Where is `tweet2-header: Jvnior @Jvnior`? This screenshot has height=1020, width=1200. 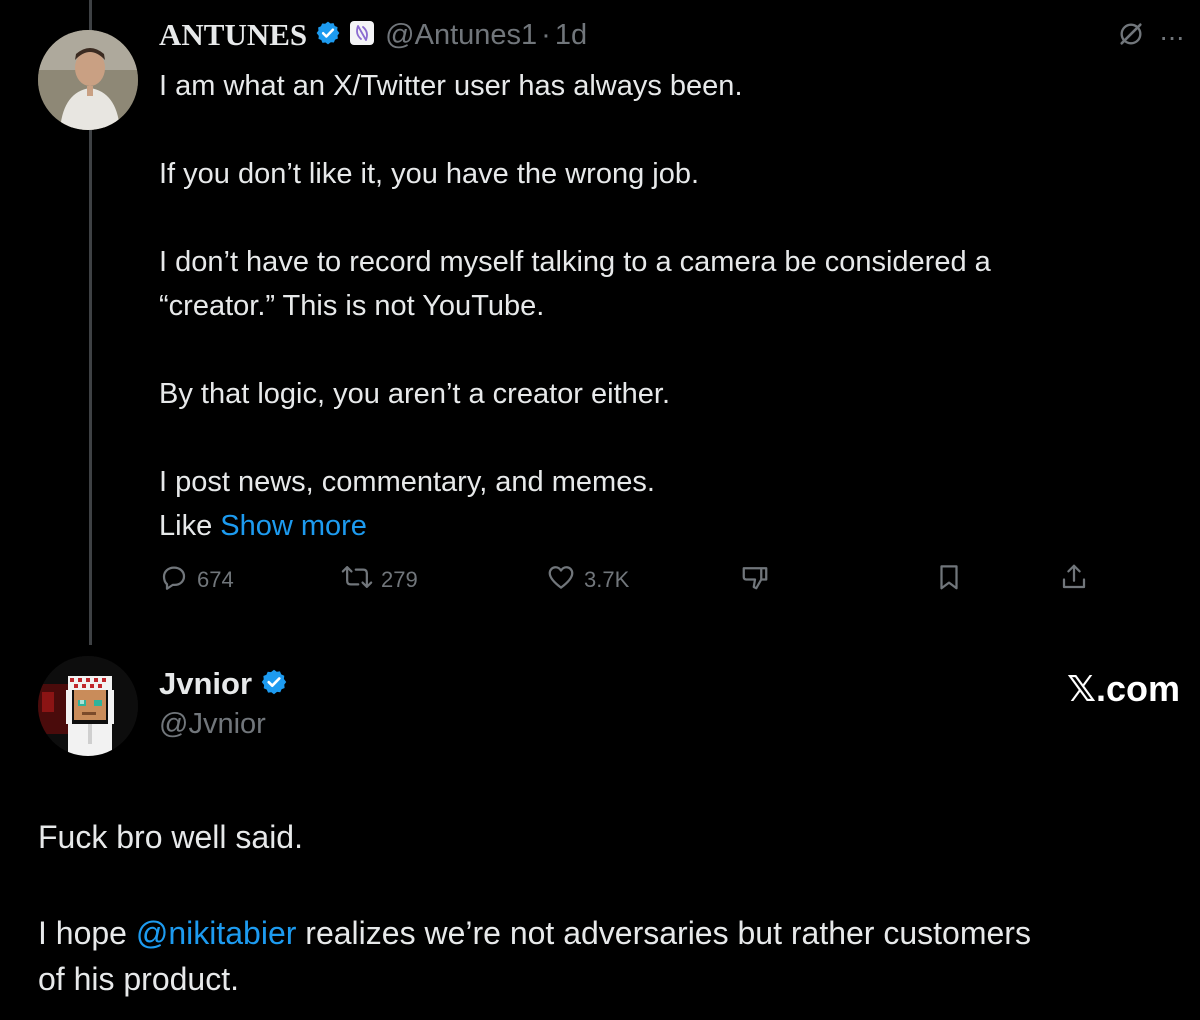
tweet2-header: Jvnior @Jvnior is located at coordinates (223, 703).